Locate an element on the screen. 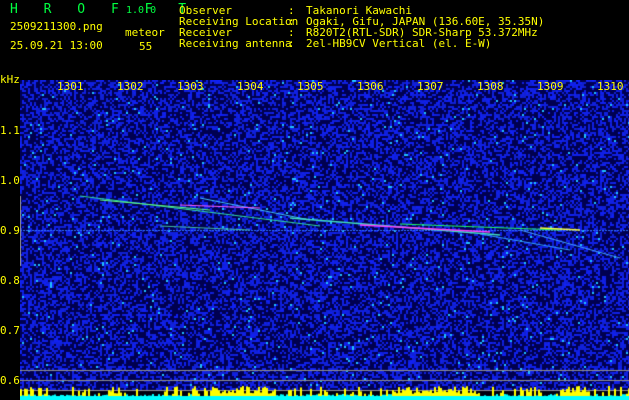  x-tick-label: 1302 is located at coordinates (130, 86).